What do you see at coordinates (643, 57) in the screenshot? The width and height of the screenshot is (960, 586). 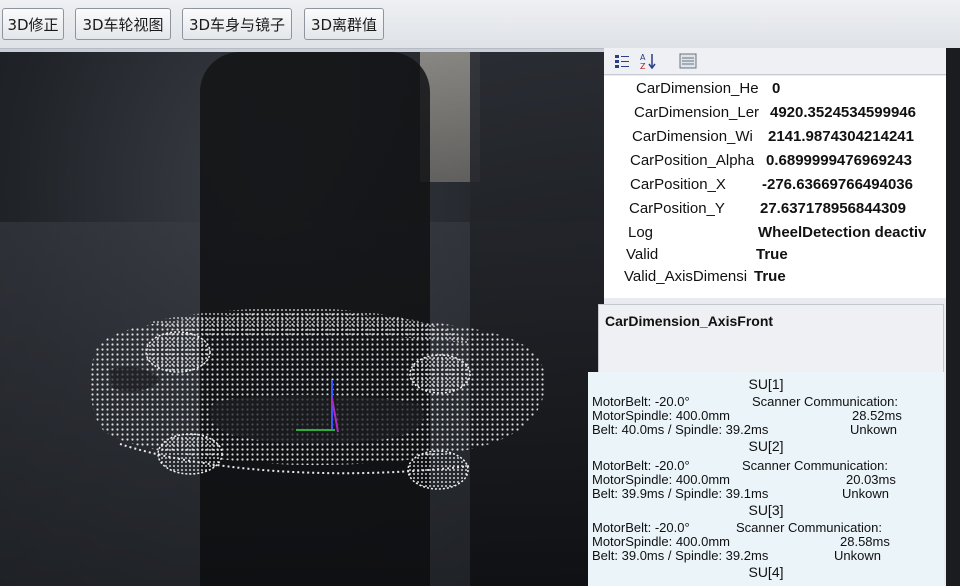 I see `svg-text: A` at bounding box center [643, 57].